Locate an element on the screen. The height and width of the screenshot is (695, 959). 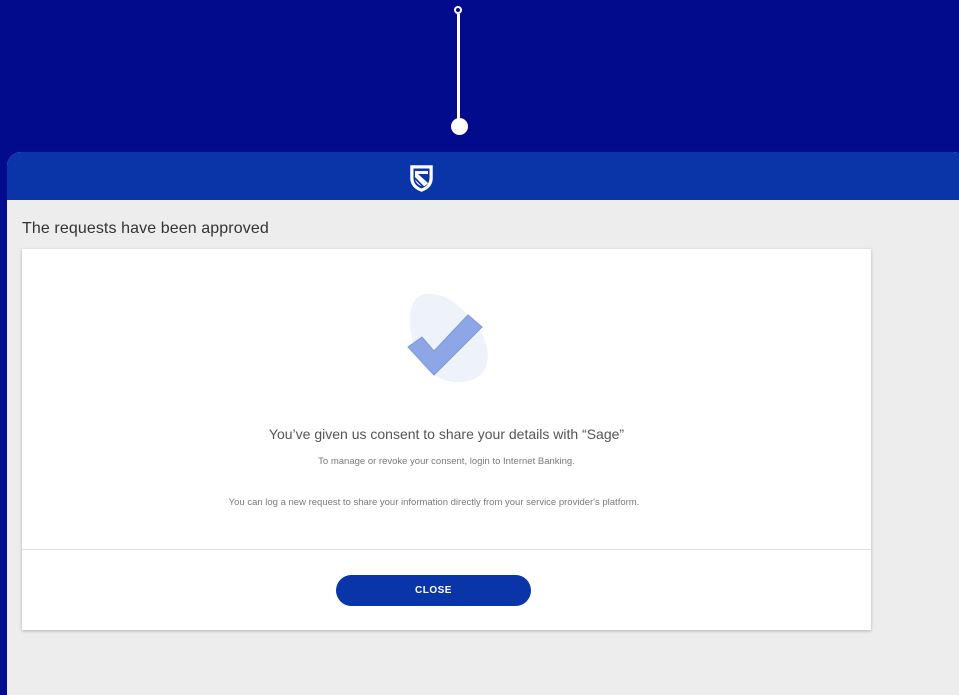
bank-shield-logo-icon is located at coordinates (421, 178).